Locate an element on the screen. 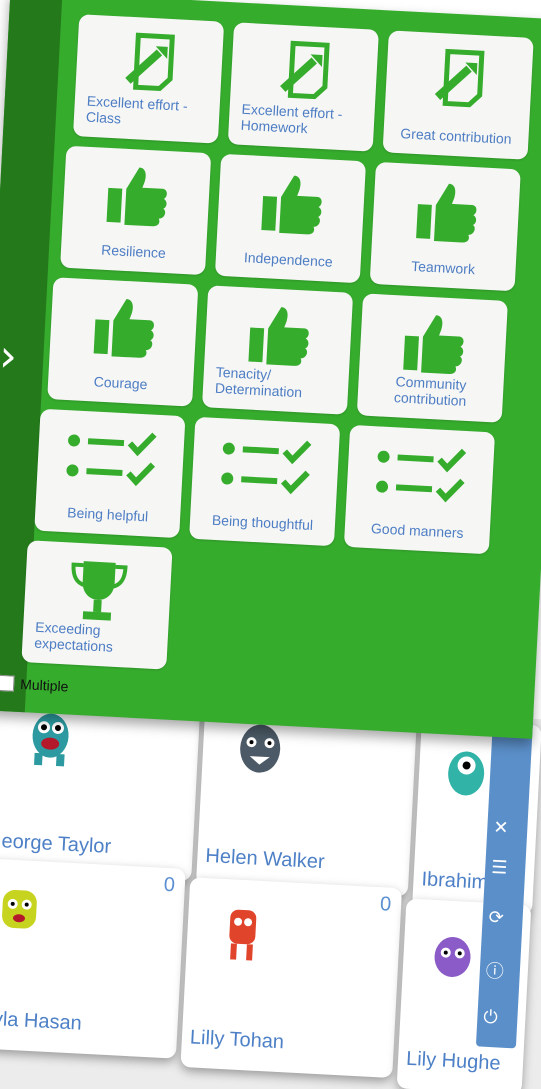 The width and height of the screenshot is (541, 1089). award-tile: Courage is located at coordinates (123, 342).